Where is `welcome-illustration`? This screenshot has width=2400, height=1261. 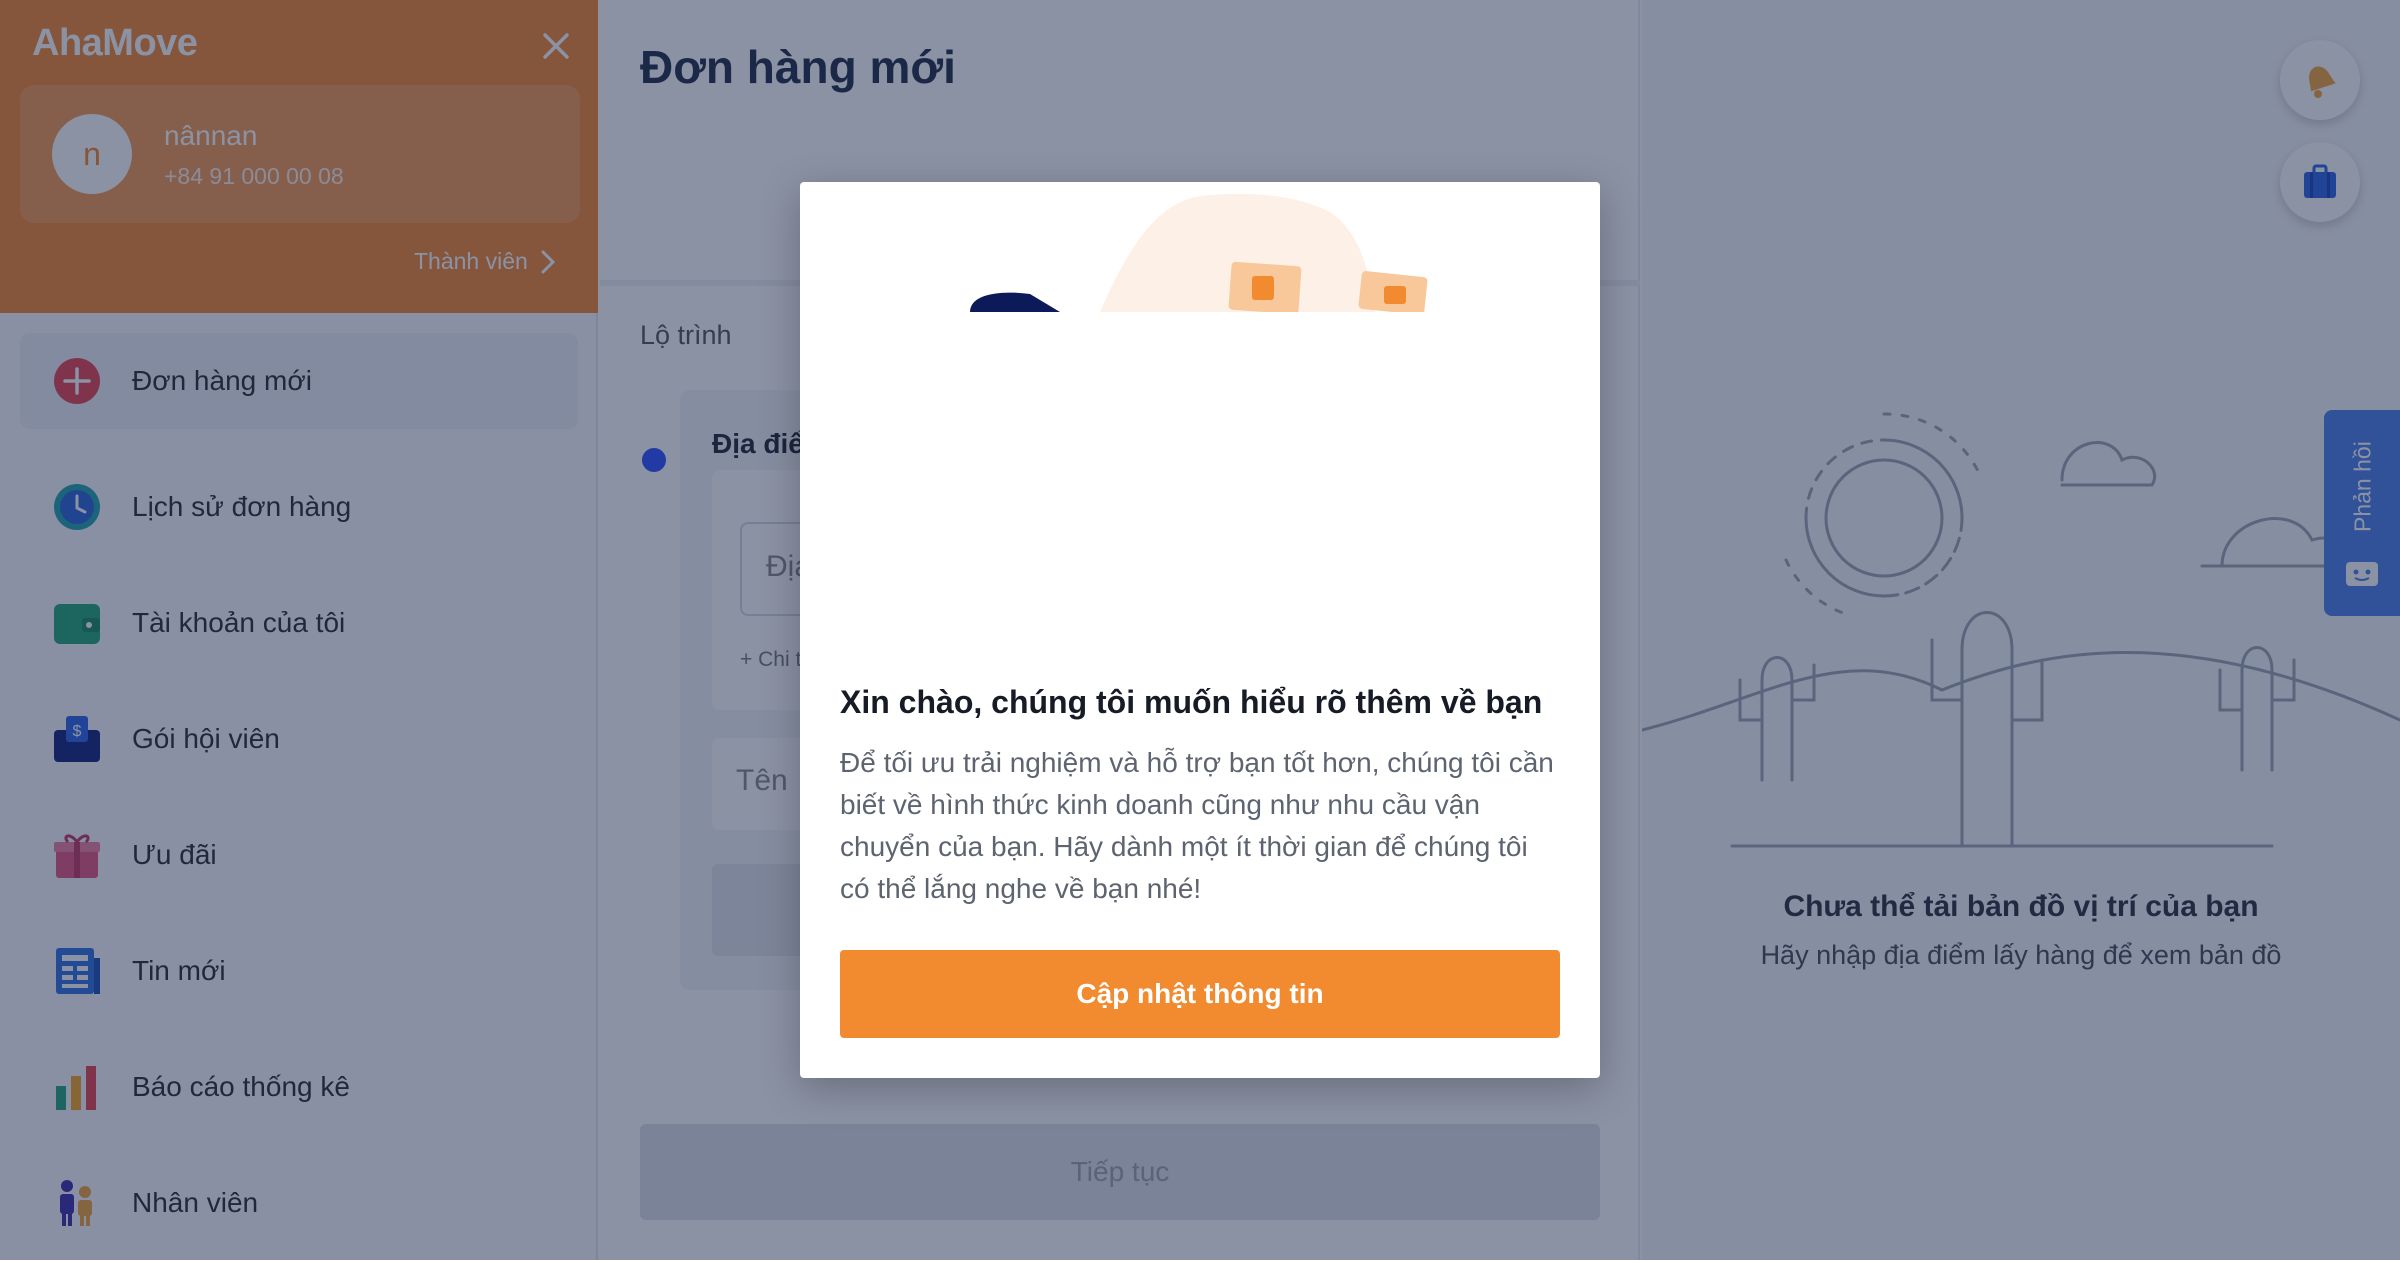
welcome-illustration is located at coordinates (1199, 252).